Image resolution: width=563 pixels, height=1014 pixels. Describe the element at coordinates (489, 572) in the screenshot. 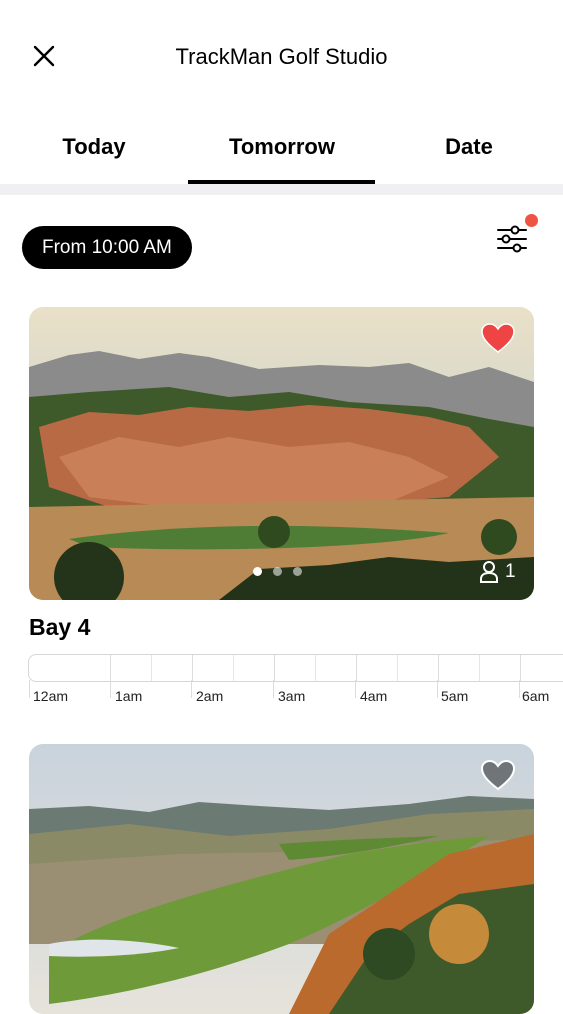

I see `person-icon` at that location.